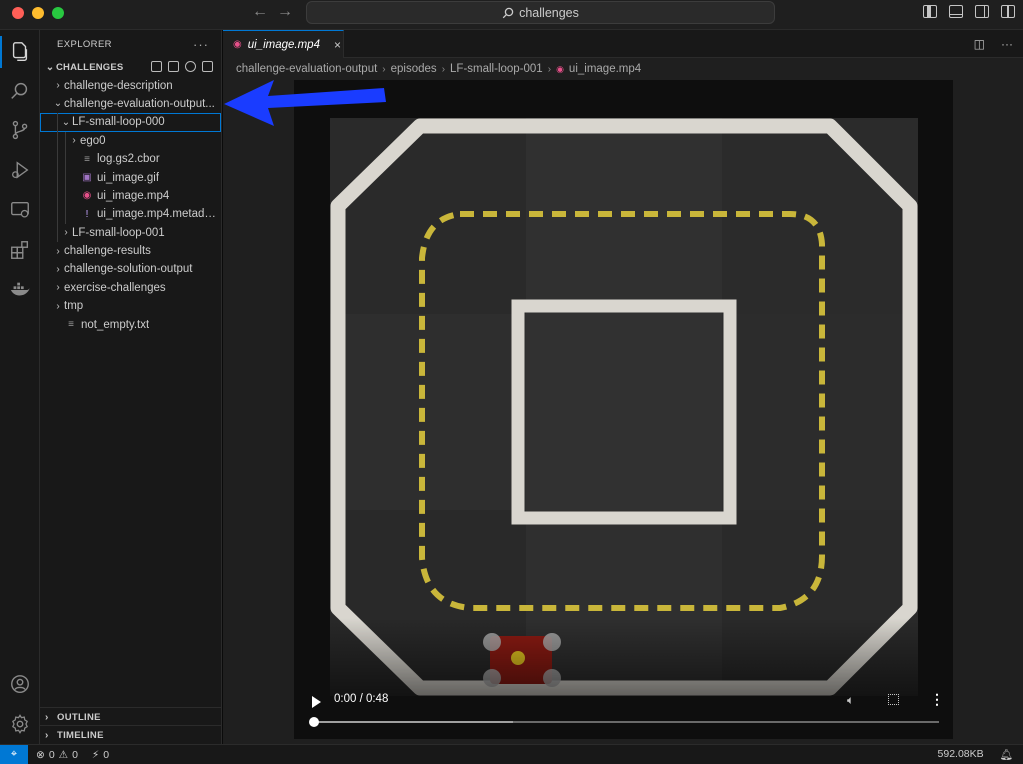 The image size is (1023, 764). What do you see at coordinates (130, 196) in the screenshot?
I see `file-tree-item: ◉ ui_image.mp4` at bounding box center [130, 196].